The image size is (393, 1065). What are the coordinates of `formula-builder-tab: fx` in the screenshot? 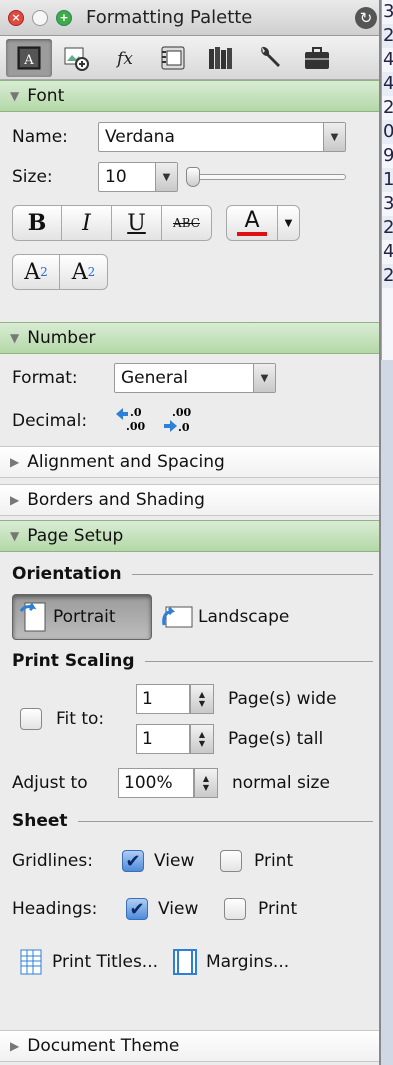 It's located at (125, 58).